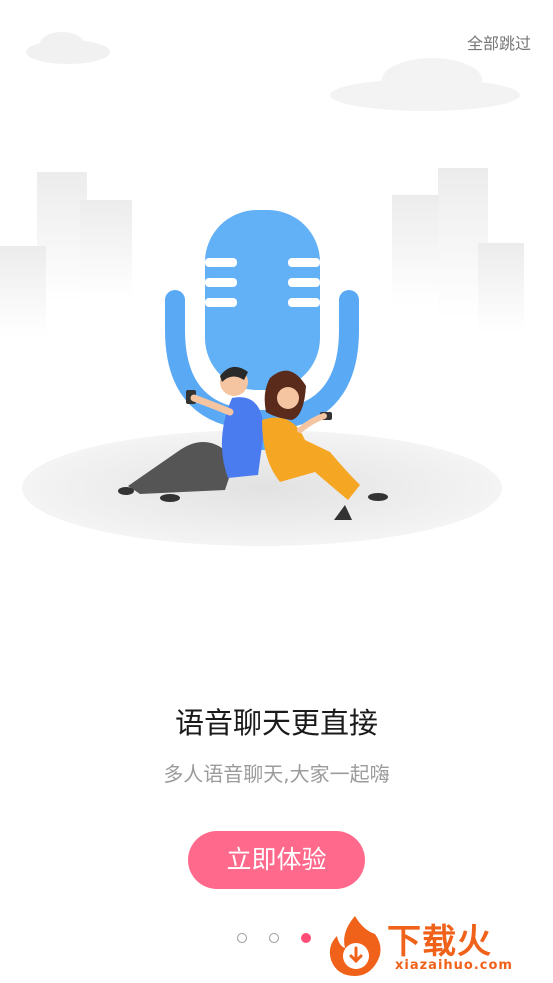 This screenshot has height=983, width=553. Describe the element at coordinates (66, 254) in the screenshot. I see `buildings-left` at that location.